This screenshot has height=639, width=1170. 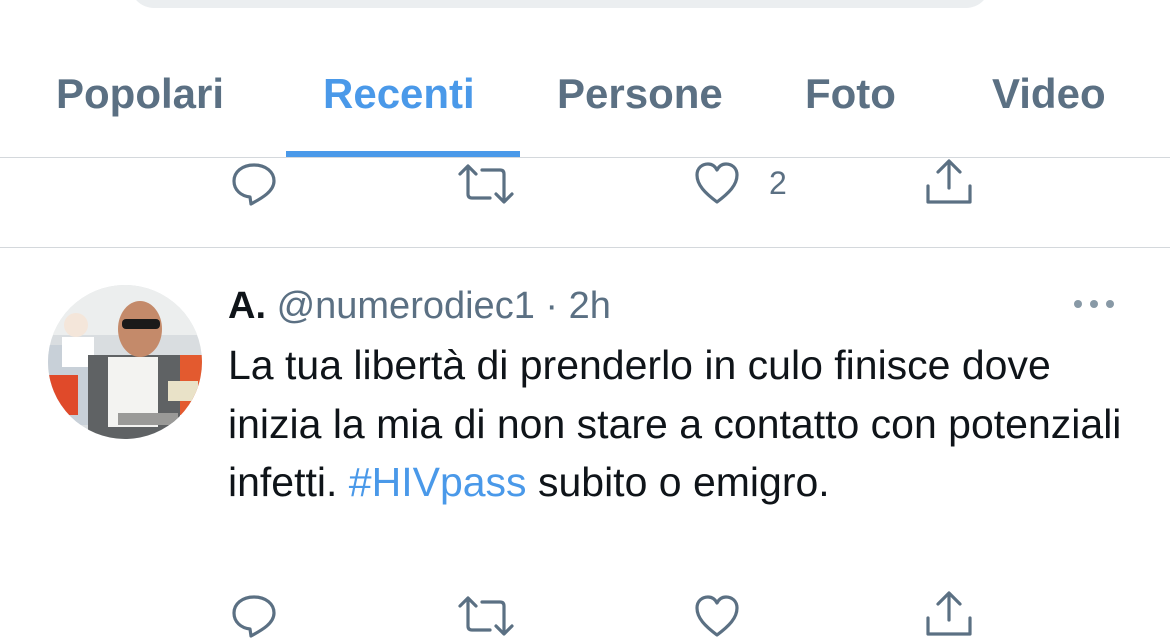 I want to click on more-button, so click(x=1094, y=306).